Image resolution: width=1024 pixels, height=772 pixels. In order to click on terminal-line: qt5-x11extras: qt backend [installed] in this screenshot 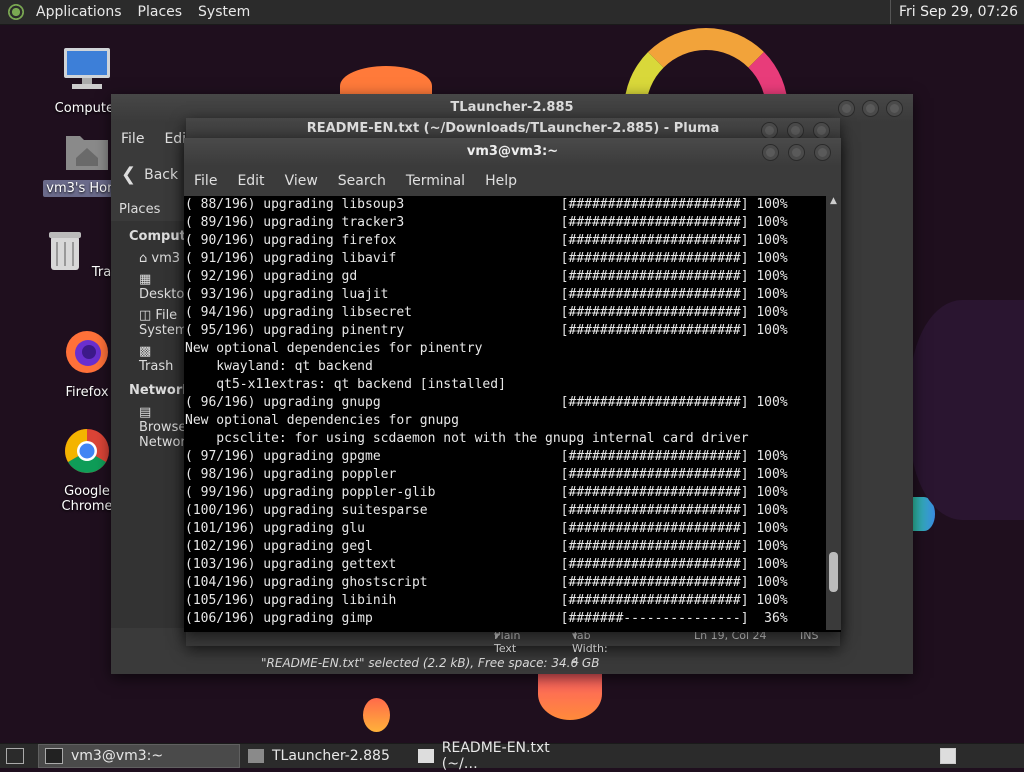, I will do `click(345, 384)`.